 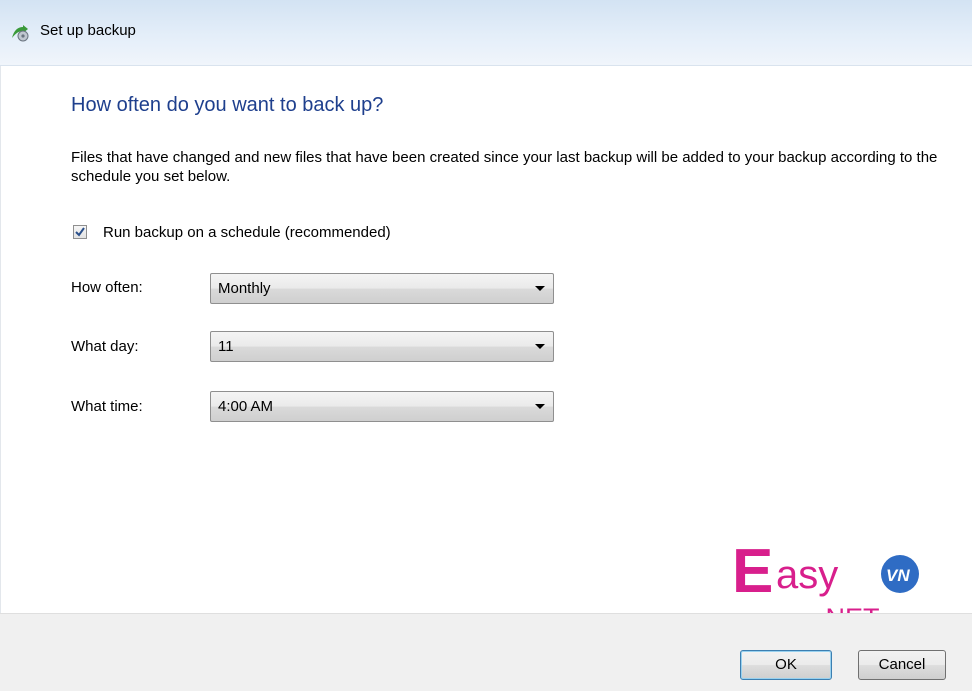 What do you see at coordinates (227, 105) in the screenshot?
I see `page-heading: How often do you want to back up?` at bounding box center [227, 105].